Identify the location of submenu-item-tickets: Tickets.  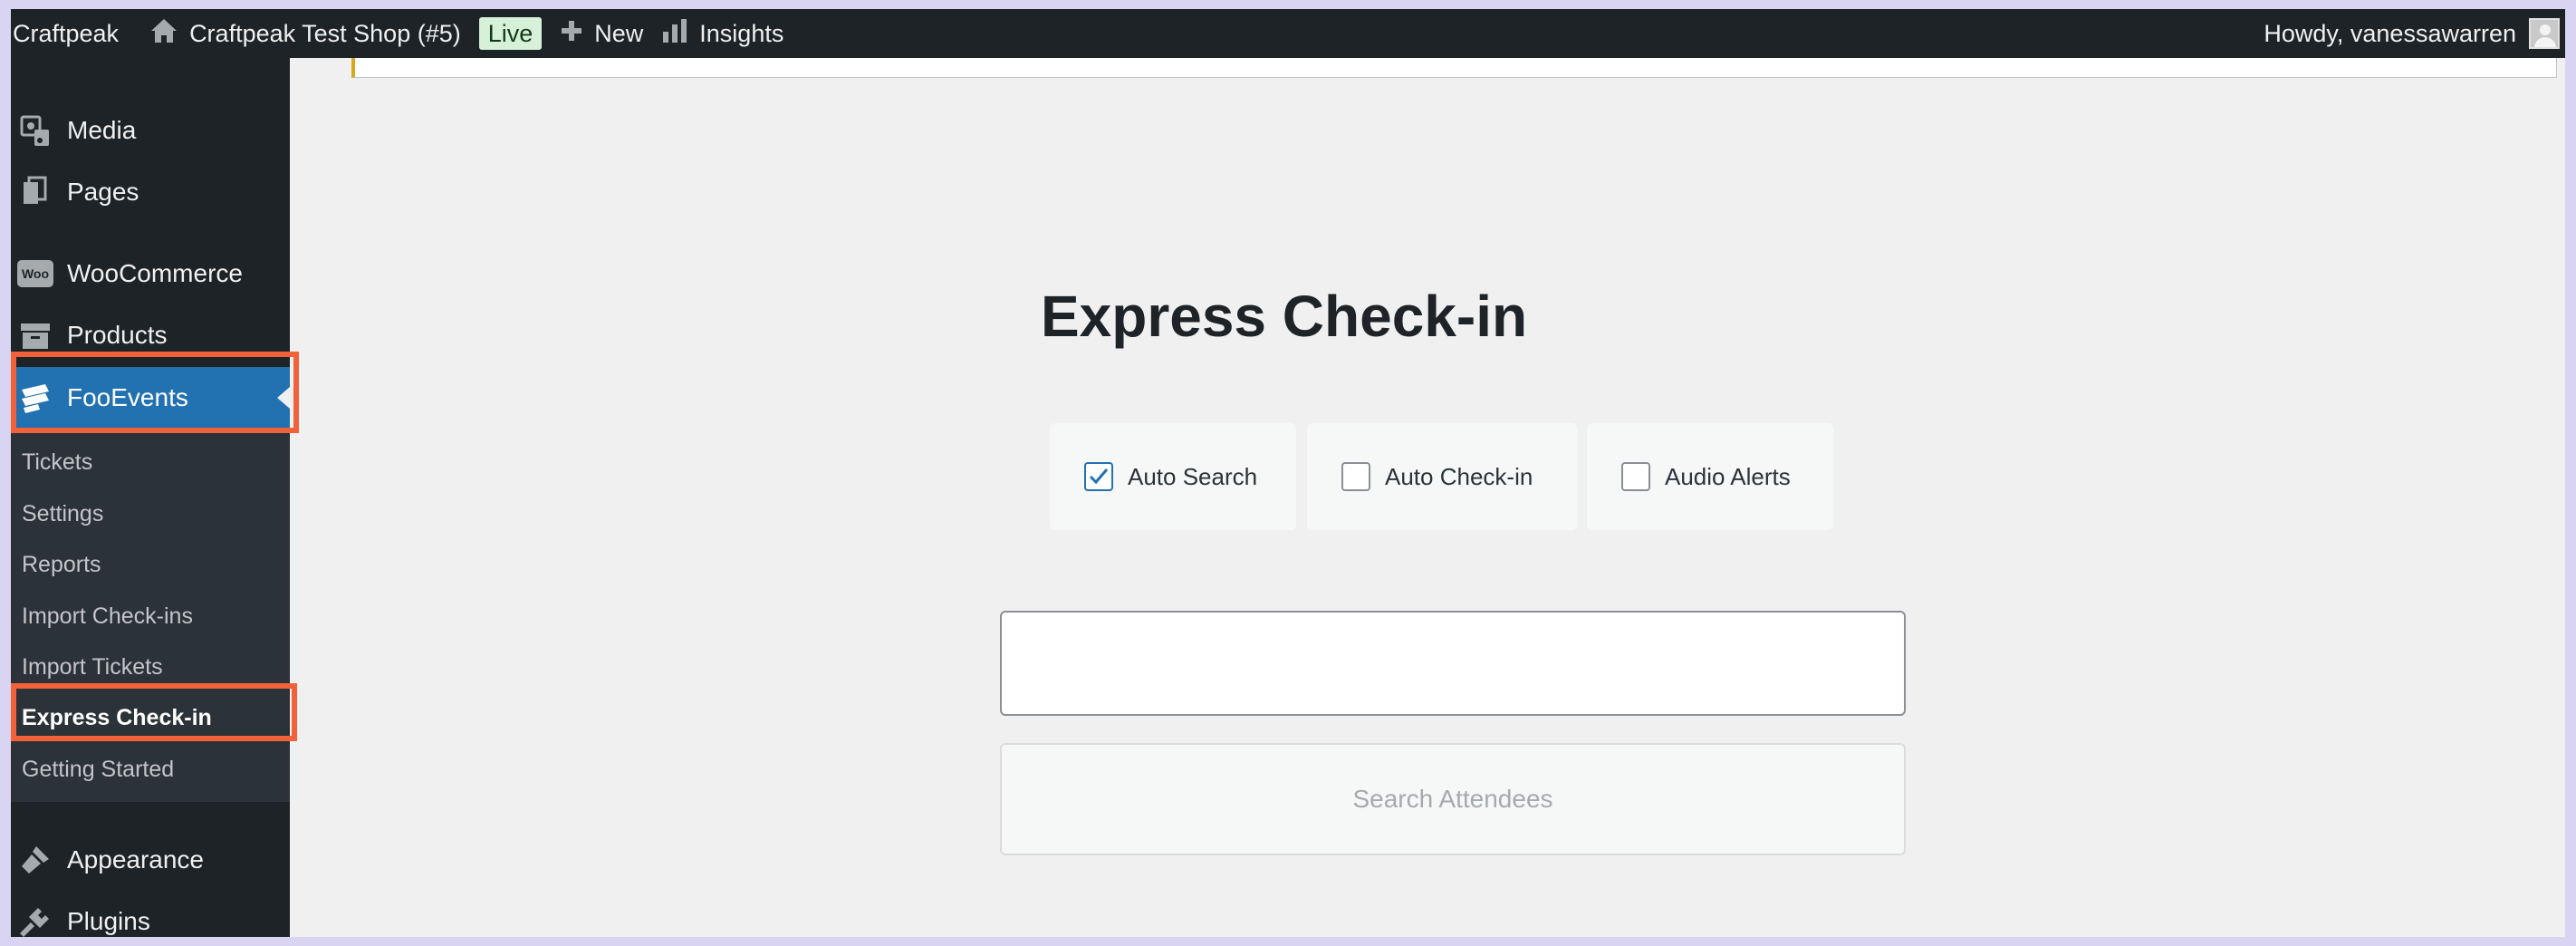
(57, 462).